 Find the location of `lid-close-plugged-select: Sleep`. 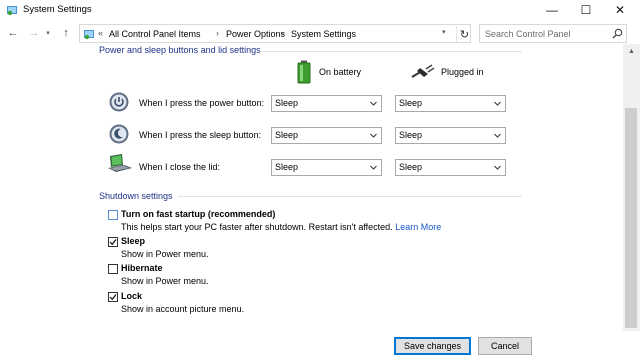

lid-close-plugged-select: Sleep is located at coordinates (450, 167).